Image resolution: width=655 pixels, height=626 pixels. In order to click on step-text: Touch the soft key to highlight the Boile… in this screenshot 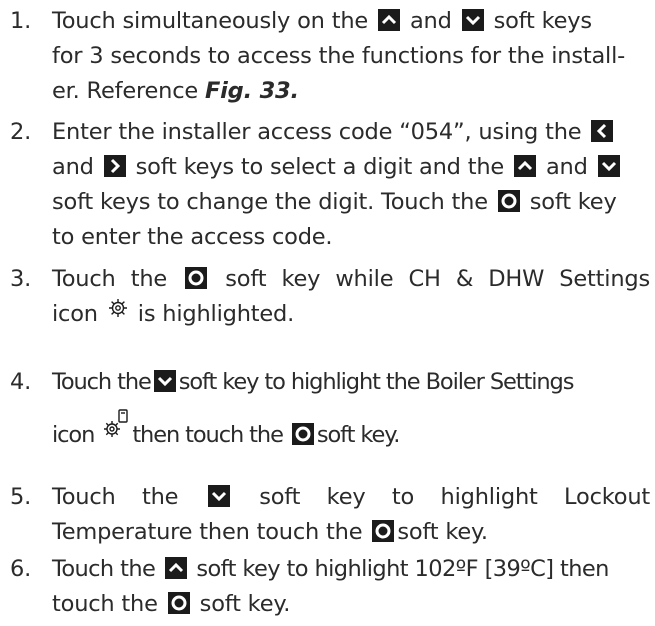, I will do `click(313, 408)`.